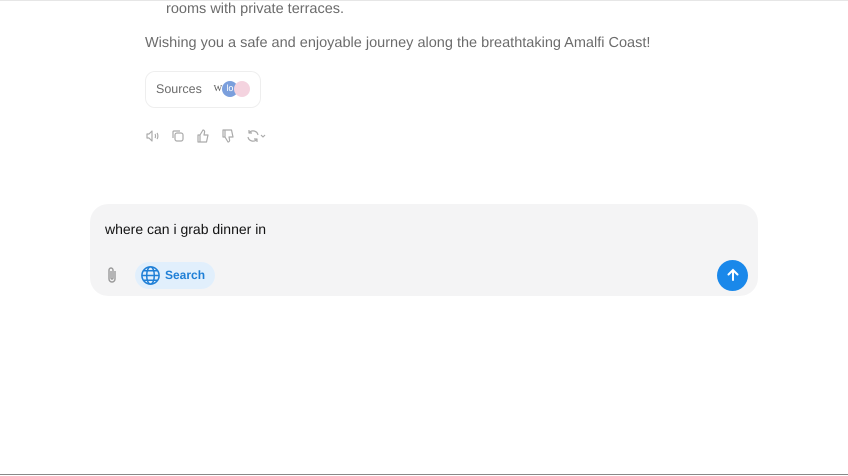  Describe the element at coordinates (256, 9) in the screenshot. I see `list-item-text: rooms with private terraces.` at that location.